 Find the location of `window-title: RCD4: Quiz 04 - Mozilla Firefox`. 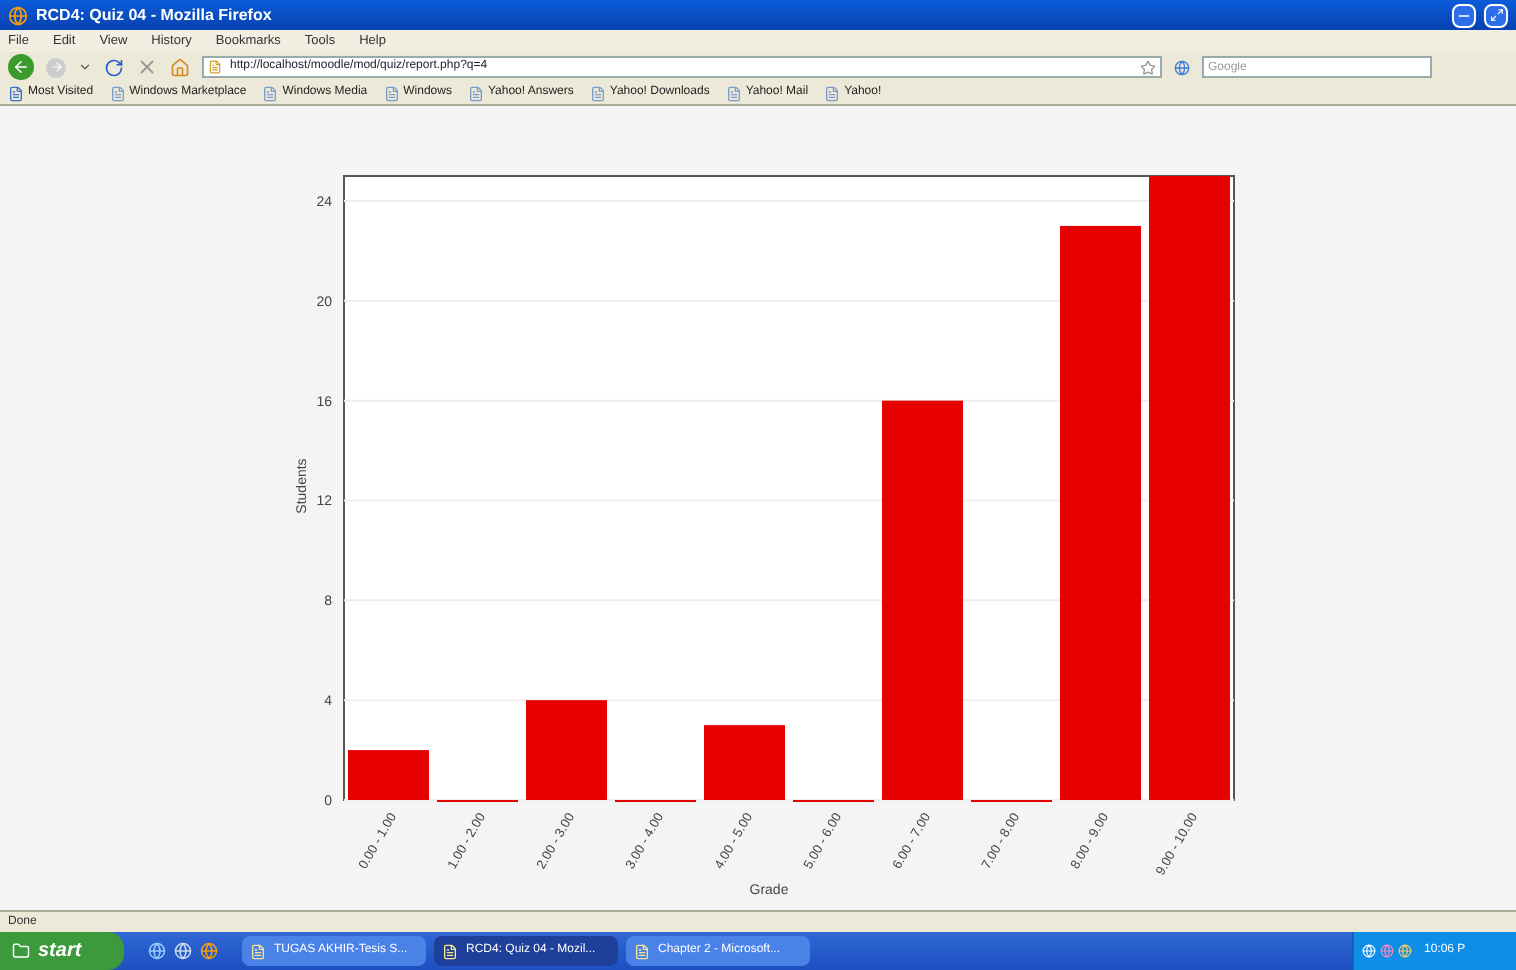

window-title: RCD4: Quiz 04 - Mozilla Firefox is located at coordinates (154, 15).